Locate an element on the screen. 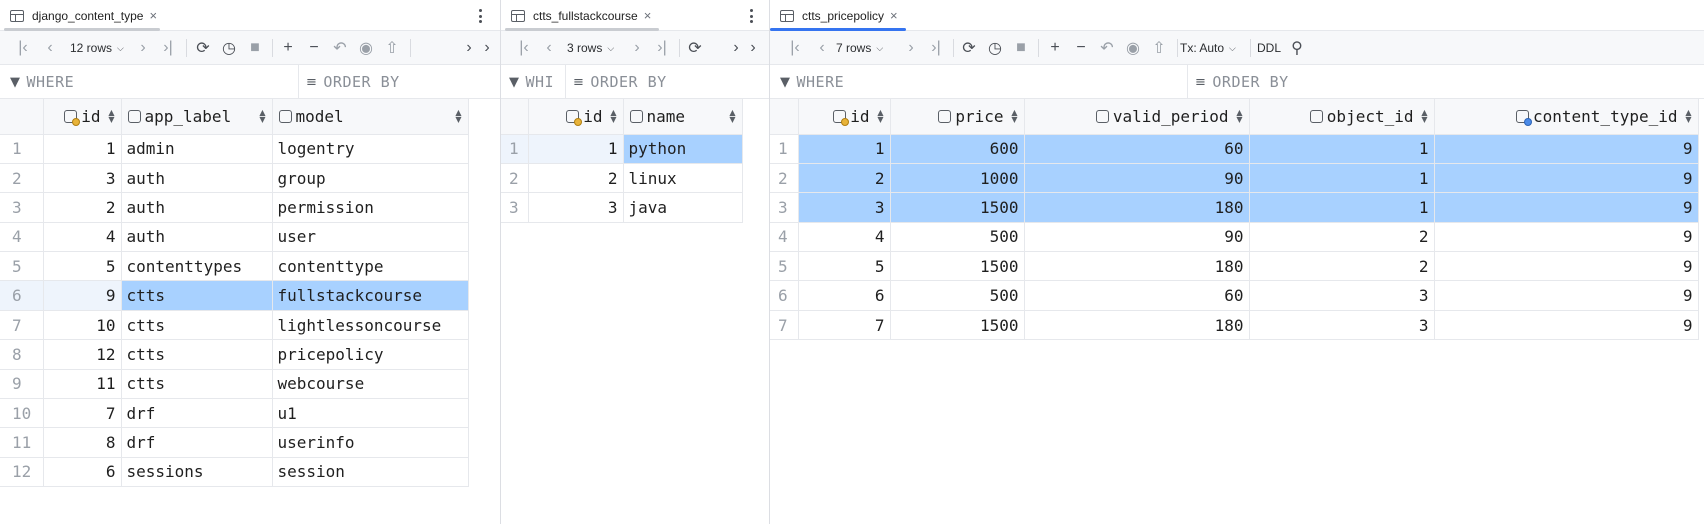 Image resolution: width=1704 pixels, height=524 pixels. table-row: 4 4 500 90 2 9 is located at coordinates (1234, 237).